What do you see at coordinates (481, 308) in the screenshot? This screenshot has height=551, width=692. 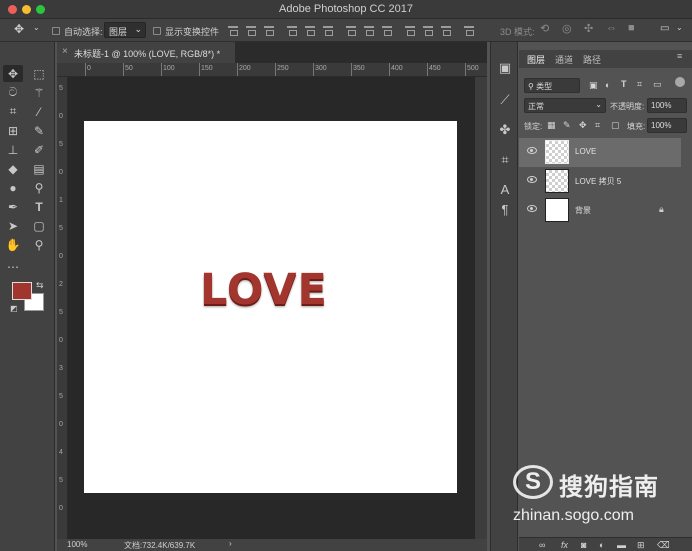 I see `vertical-scrollbar` at bounding box center [481, 308].